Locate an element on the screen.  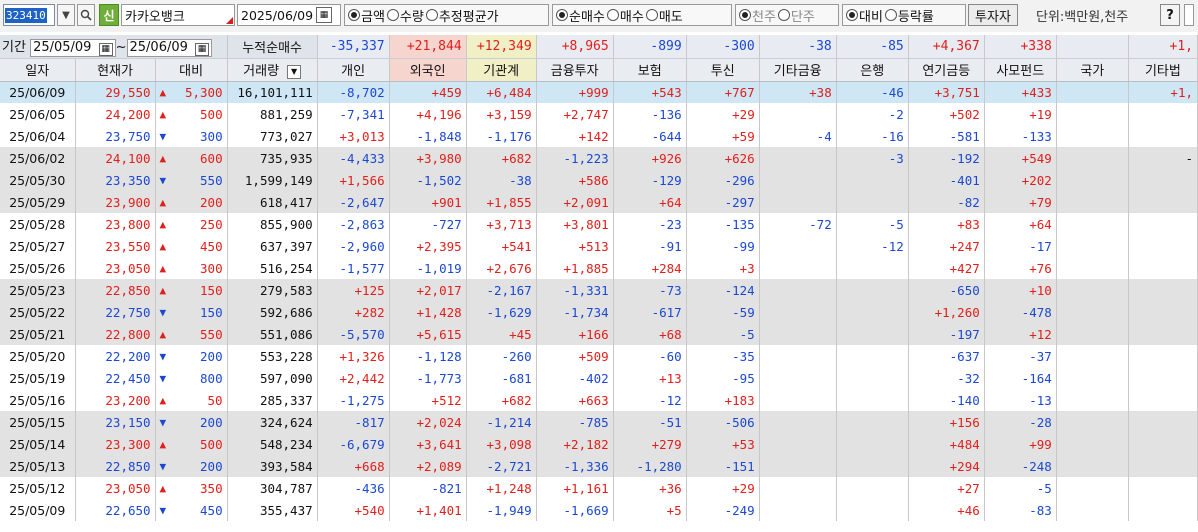
radio-avg-price: 추정평균가 is located at coordinates (462, 15).